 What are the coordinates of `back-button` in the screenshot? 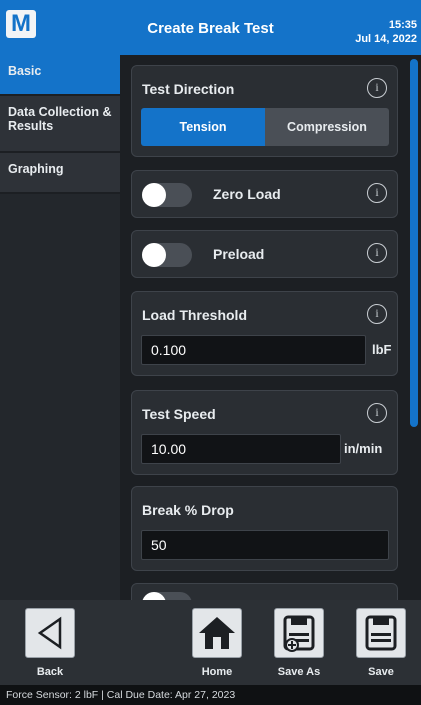 It's located at (50, 633).